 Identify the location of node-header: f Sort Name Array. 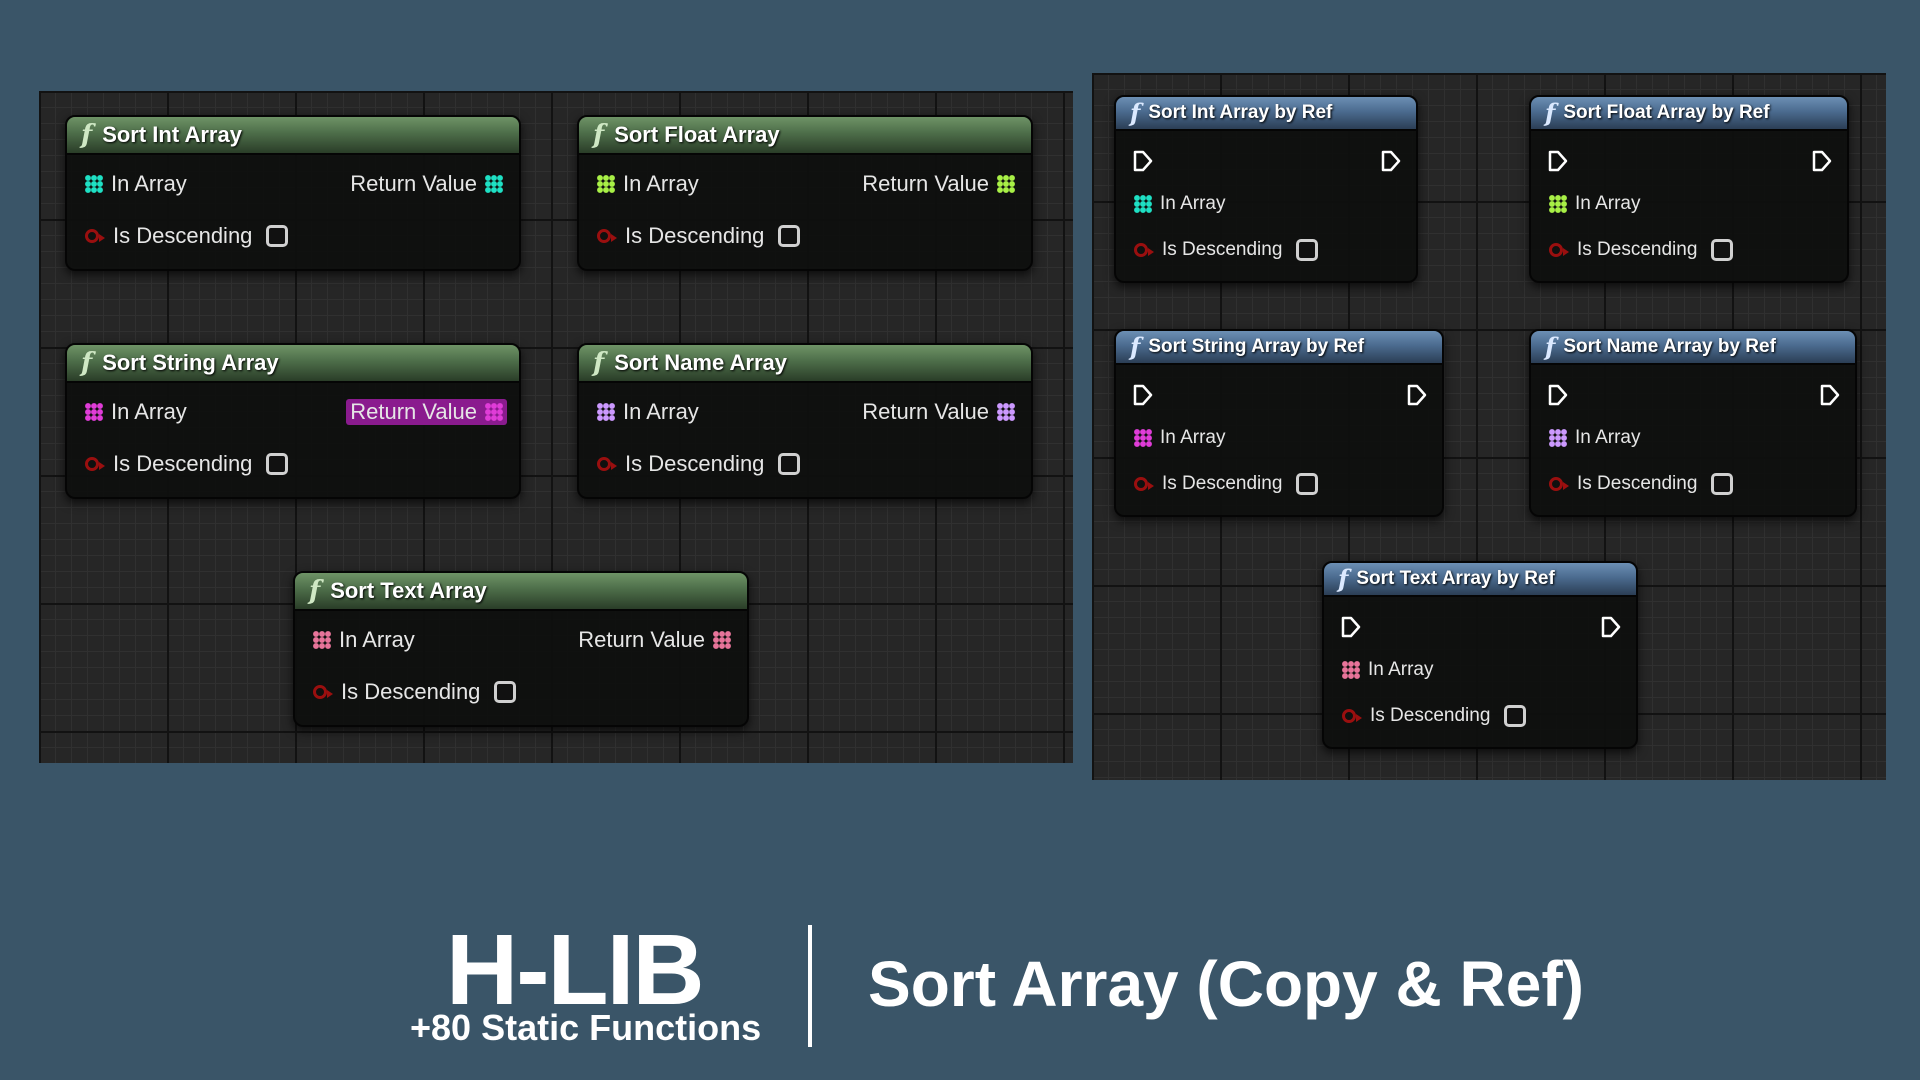
(805, 364).